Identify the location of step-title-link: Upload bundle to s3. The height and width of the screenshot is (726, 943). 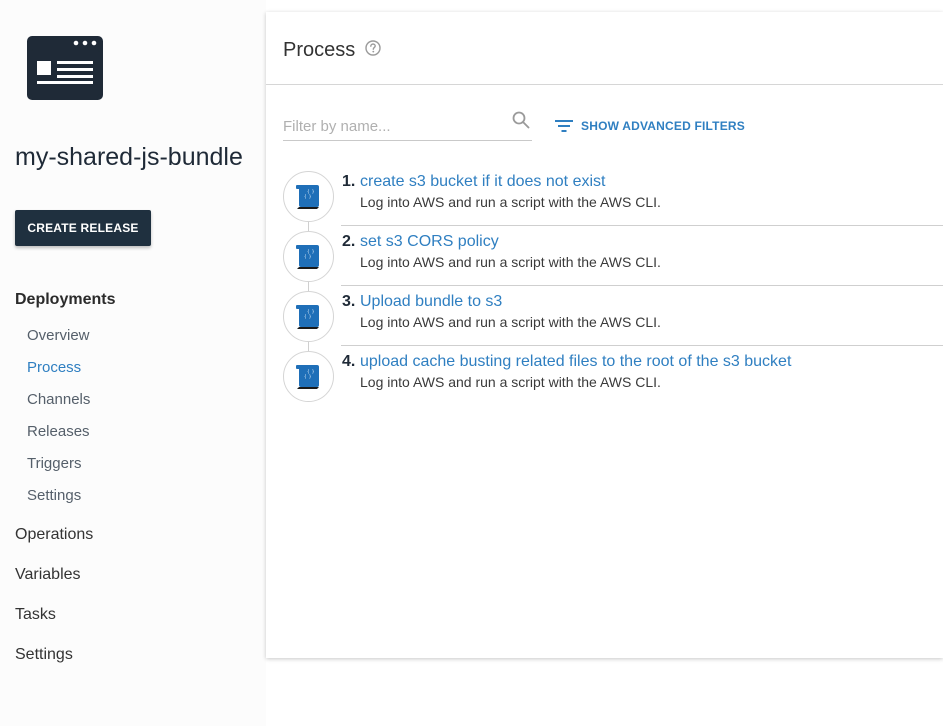
(431, 302).